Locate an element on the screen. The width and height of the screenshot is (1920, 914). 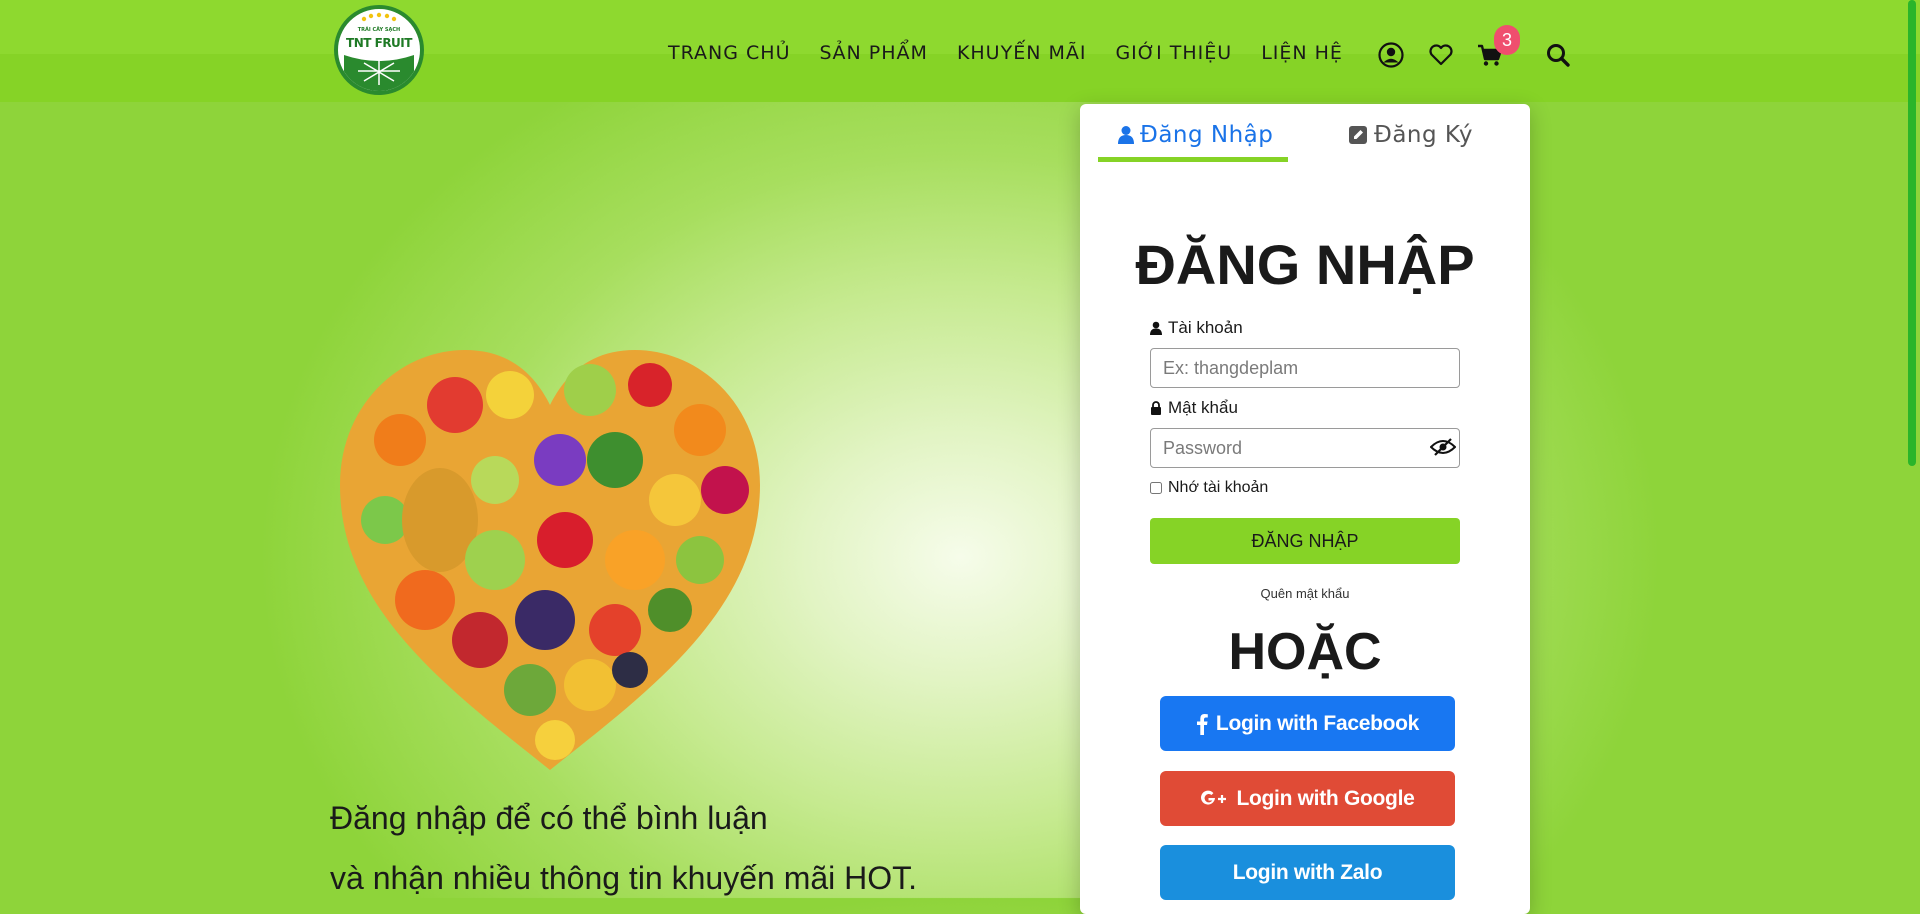
login-zalo-button: Login with Zalo is located at coordinates (1307, 872).